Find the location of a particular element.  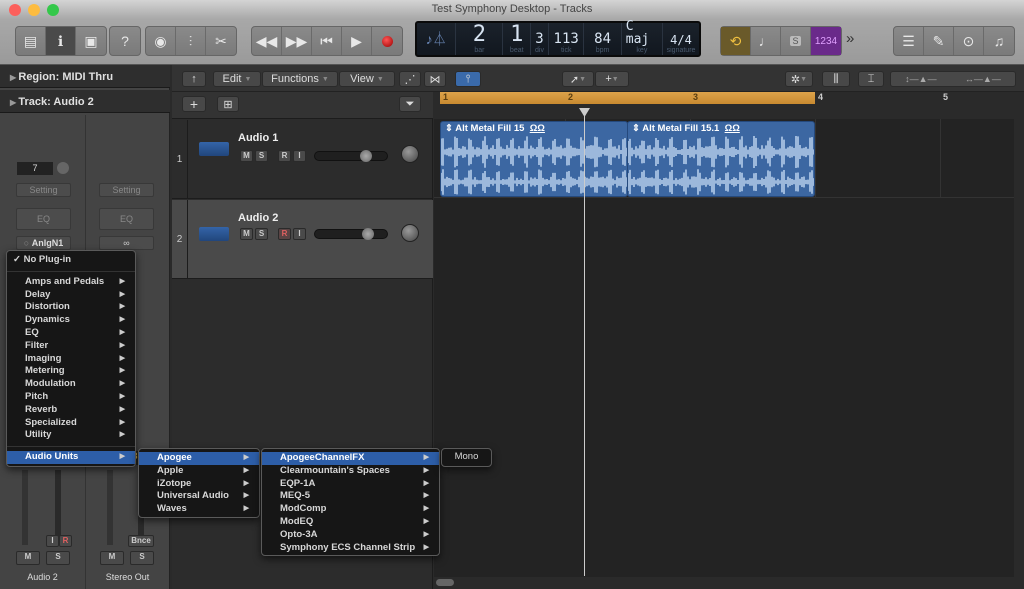

loop-browser-icon: ⊙ is located at coordinates (969, 41).